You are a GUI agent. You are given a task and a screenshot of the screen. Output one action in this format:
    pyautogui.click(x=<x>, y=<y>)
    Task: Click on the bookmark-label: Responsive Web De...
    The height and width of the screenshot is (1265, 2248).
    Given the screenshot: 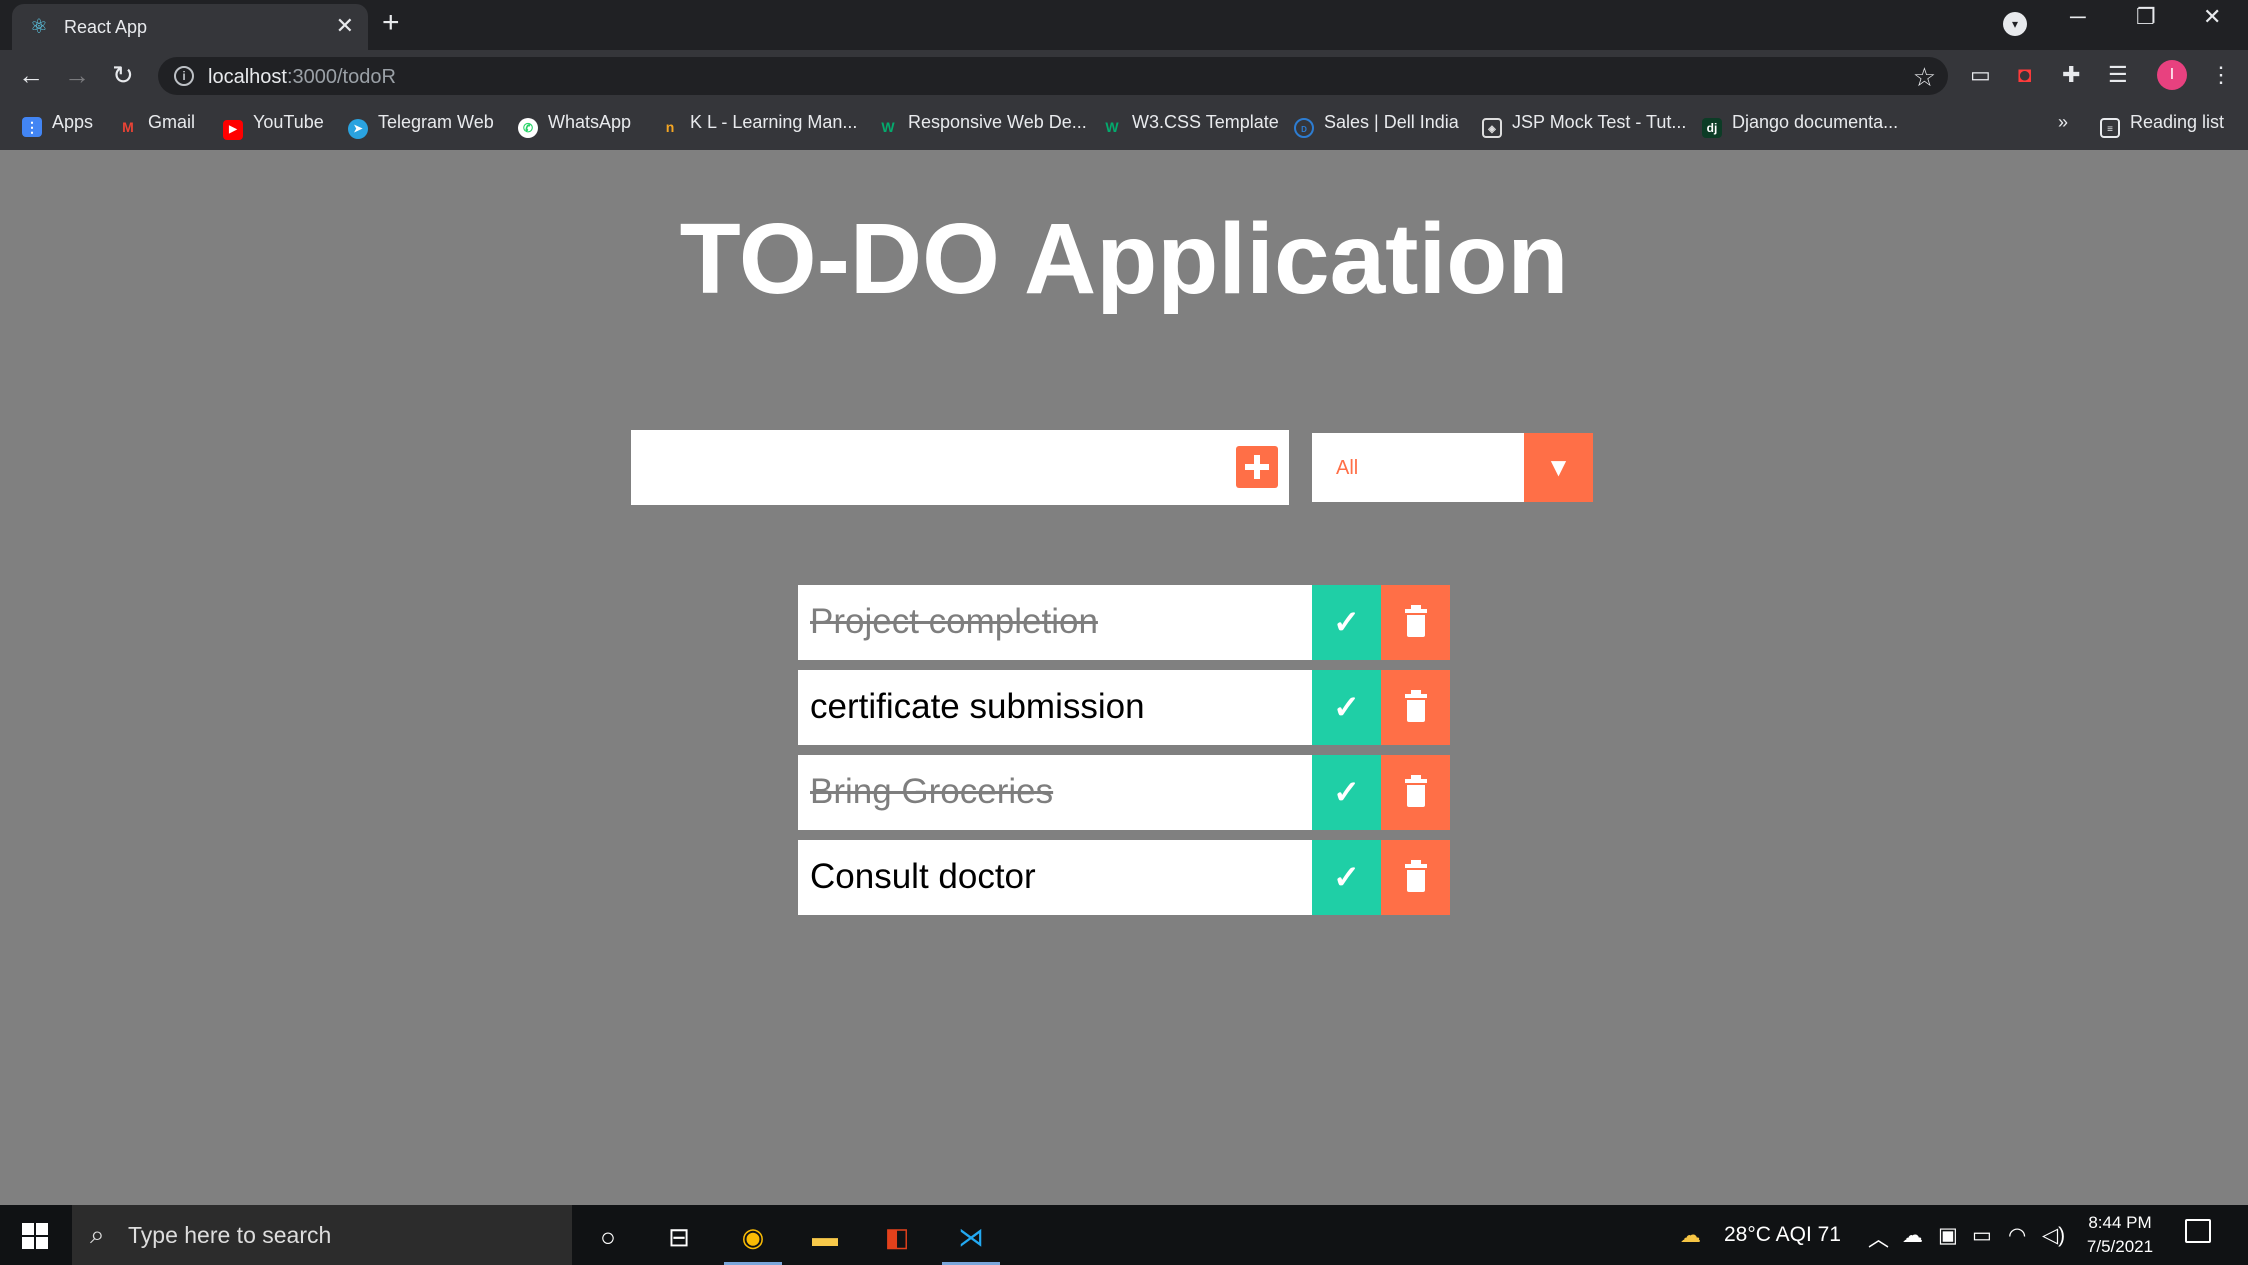 What is the action you would take?
    pyautogui.click(x=997, y=122)
    